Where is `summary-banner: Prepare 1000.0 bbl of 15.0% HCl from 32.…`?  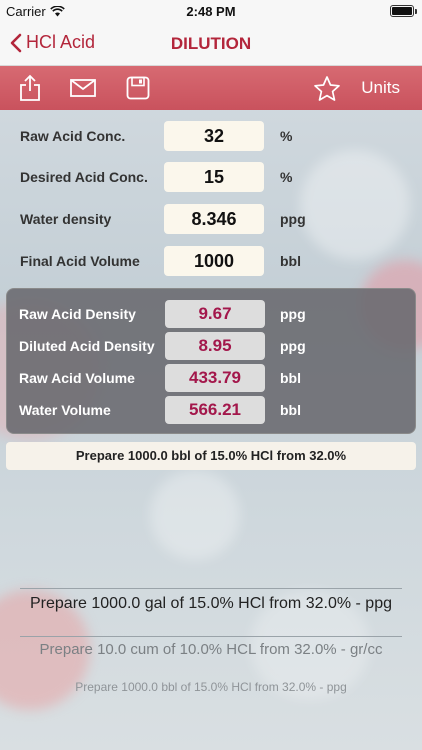
summary-banner: Prepare 1000.0 bbl of 15.0% HCl from 32.… is located at coordinates (211, 456).